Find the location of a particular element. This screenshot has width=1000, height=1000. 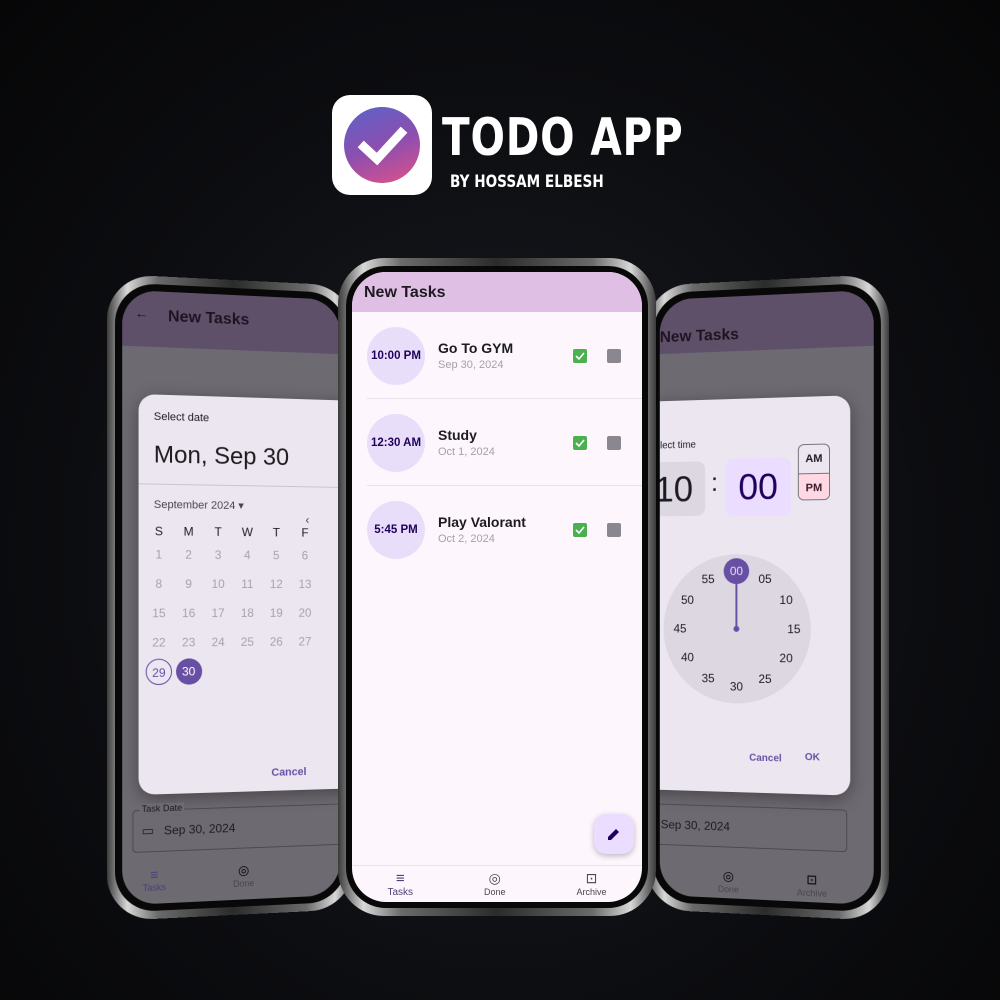

day-cell: 13 is located at coordinates (304, 584).